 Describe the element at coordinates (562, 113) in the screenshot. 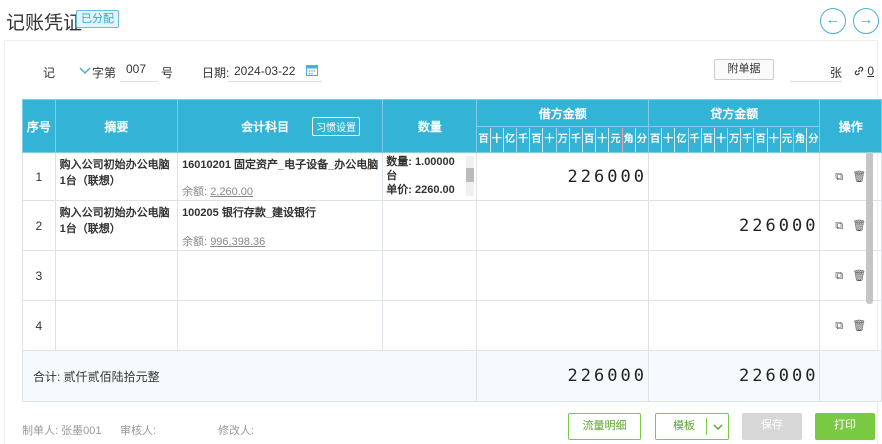

I see `col-debit: 借方金额` at that location.